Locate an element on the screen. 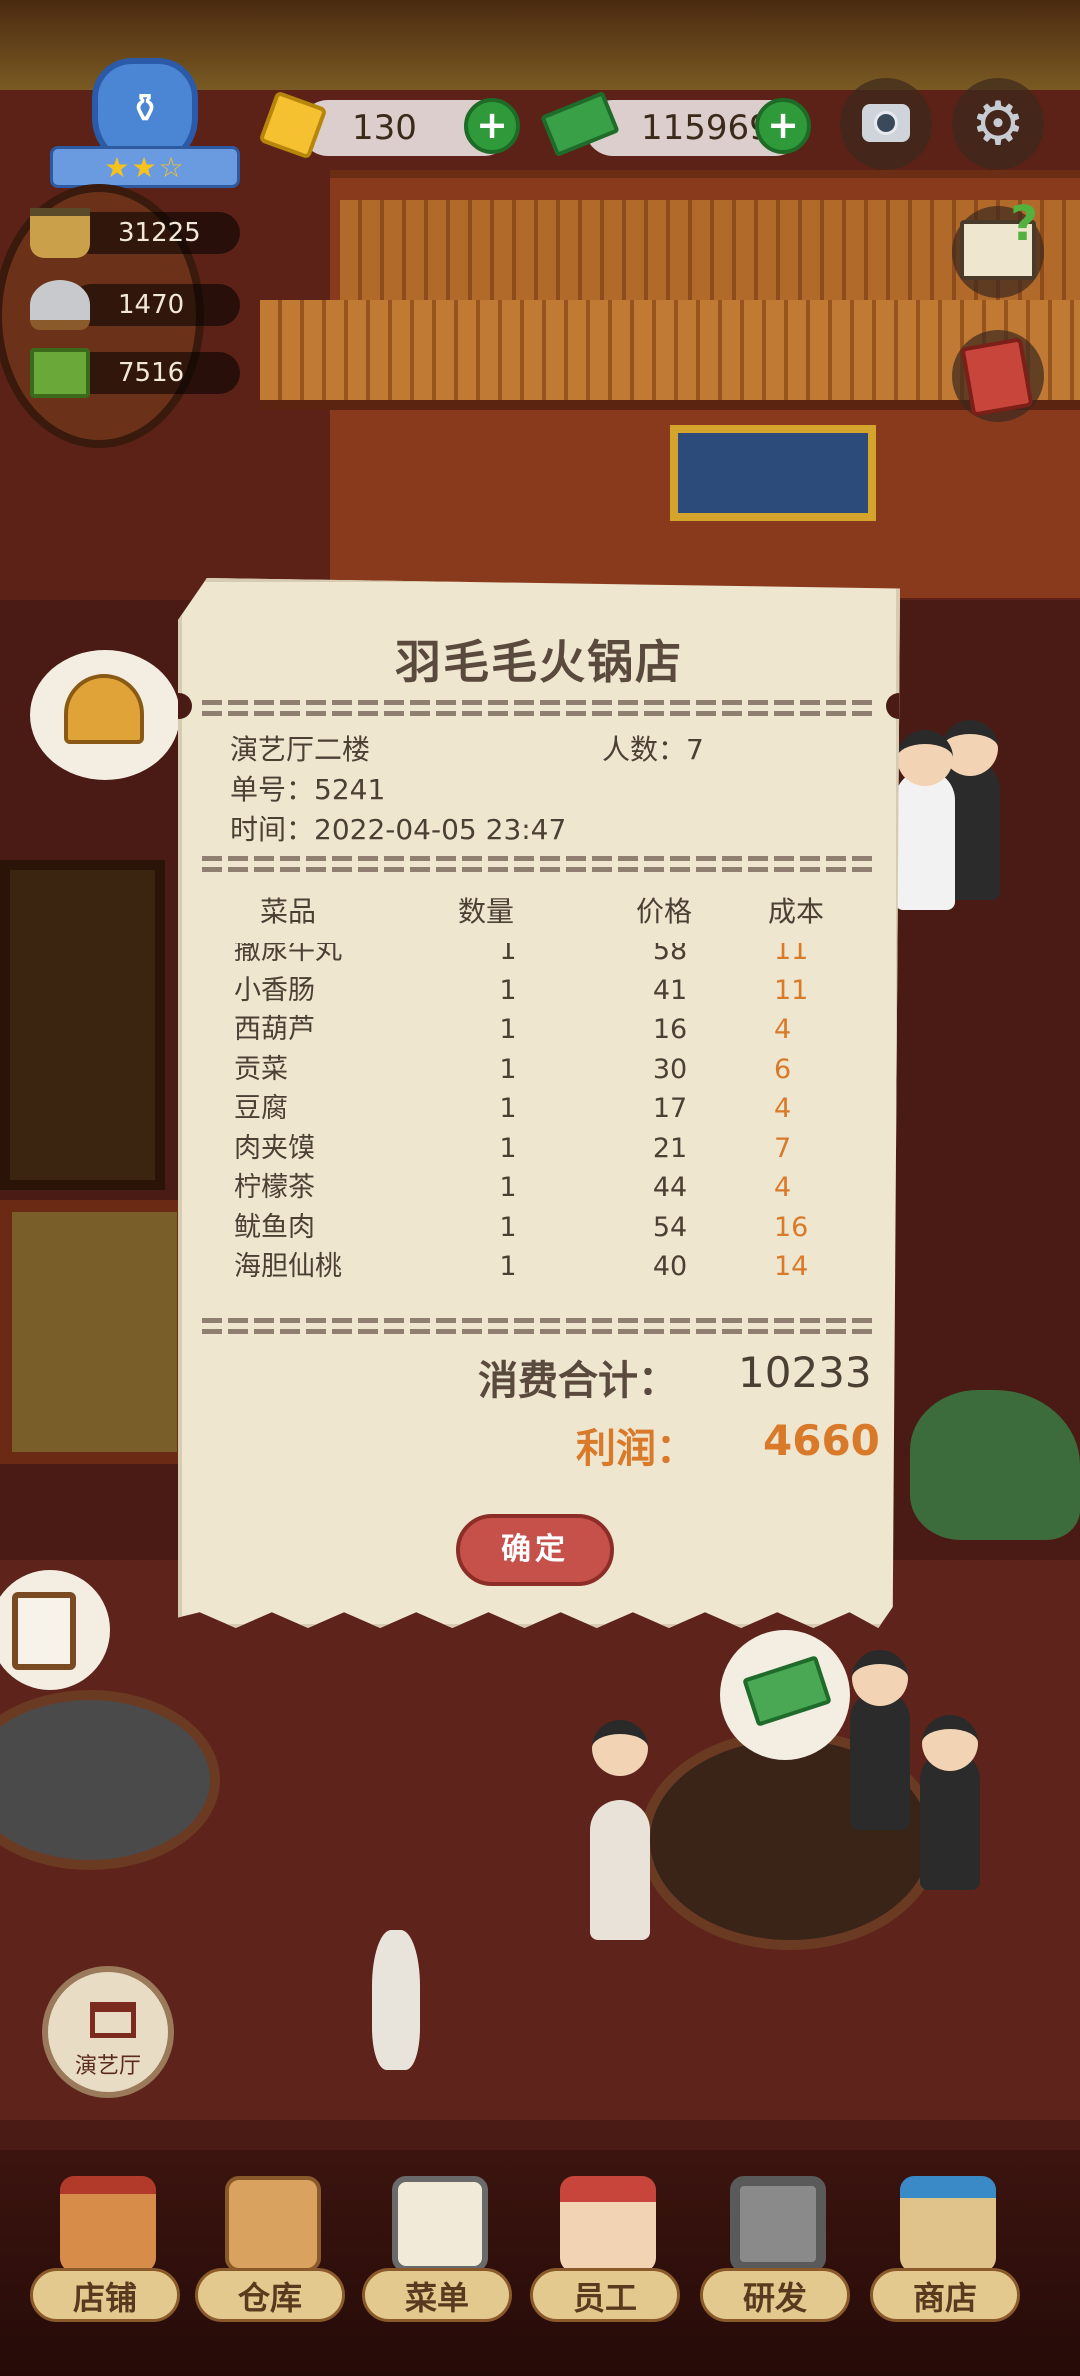 The image size is (1080, 2376). cash-icon is located at coordinates (580, 126).